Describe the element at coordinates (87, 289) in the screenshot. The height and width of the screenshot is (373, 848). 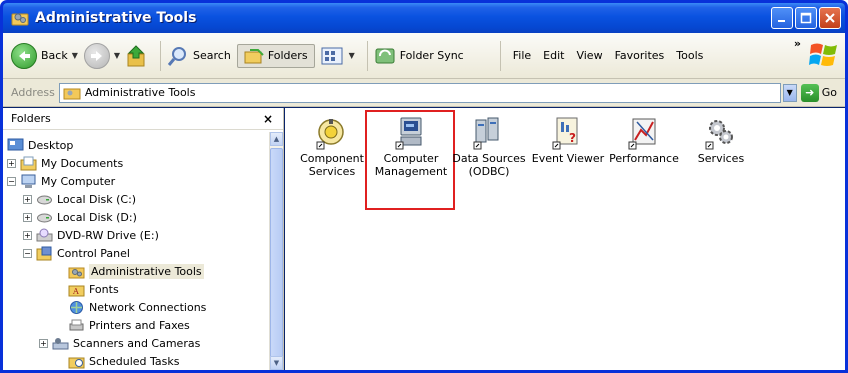
I see `tree-item: A Fonts` at that location.